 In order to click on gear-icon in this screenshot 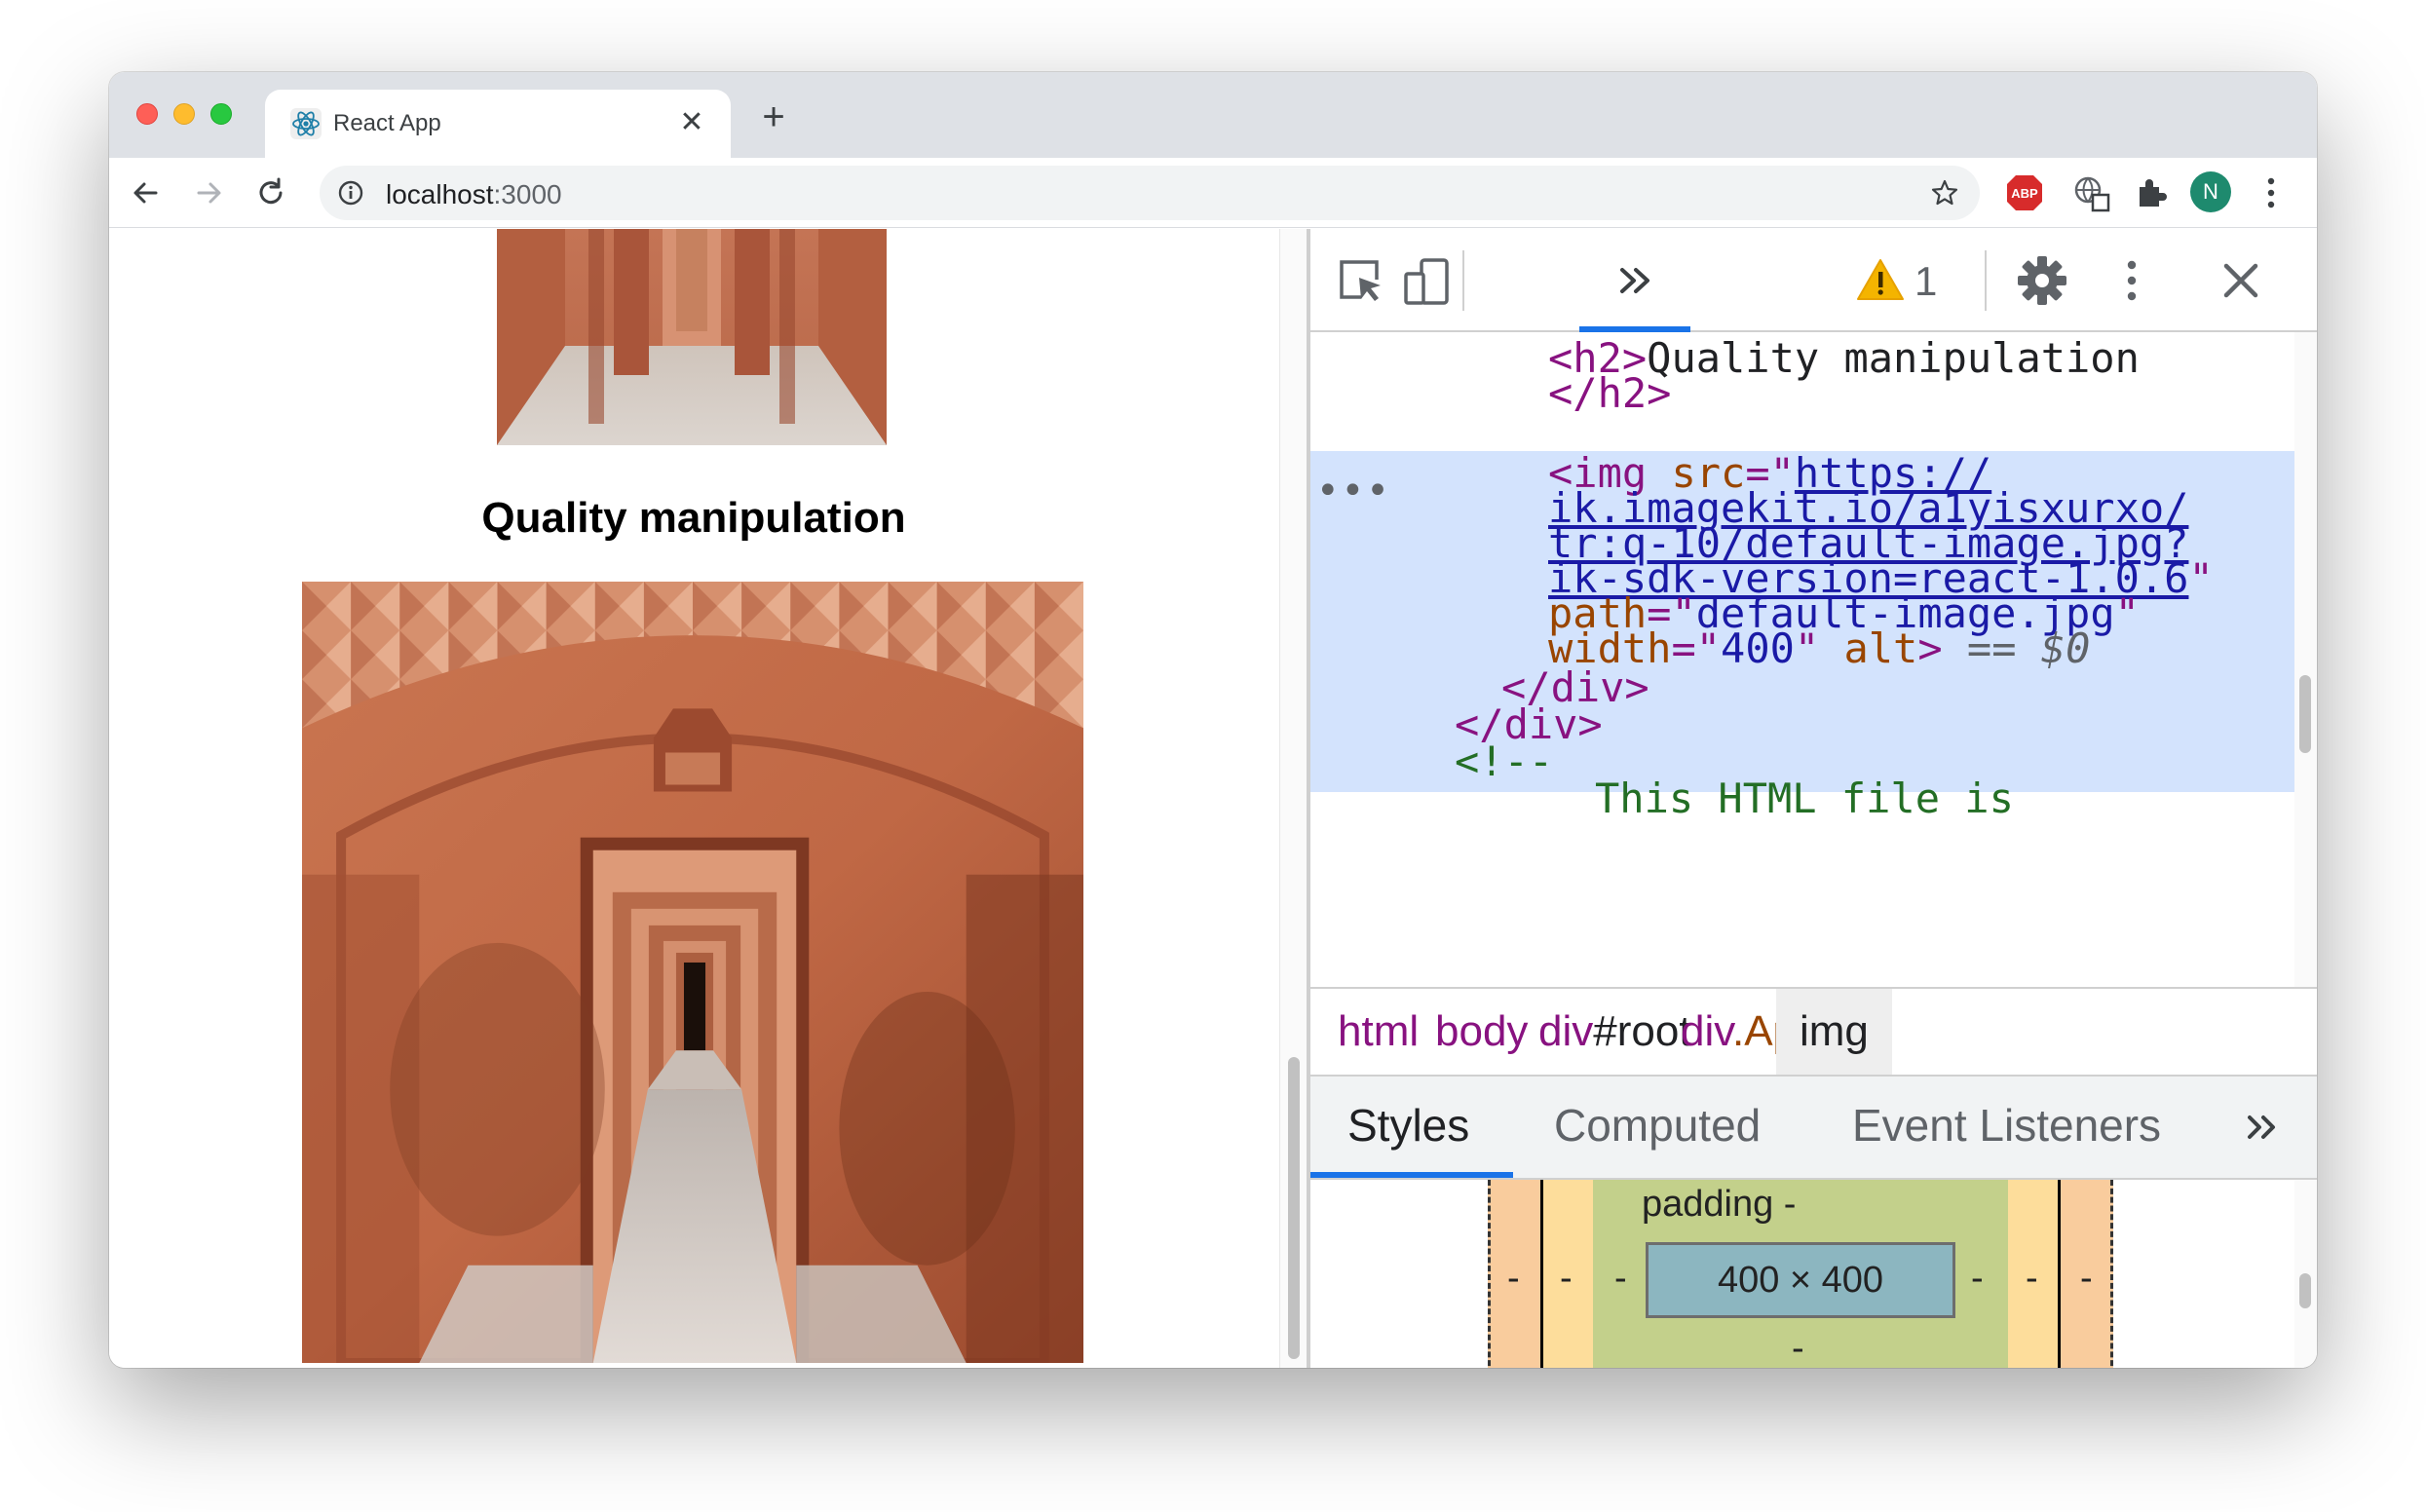, I will do `click(2042, 280)`.